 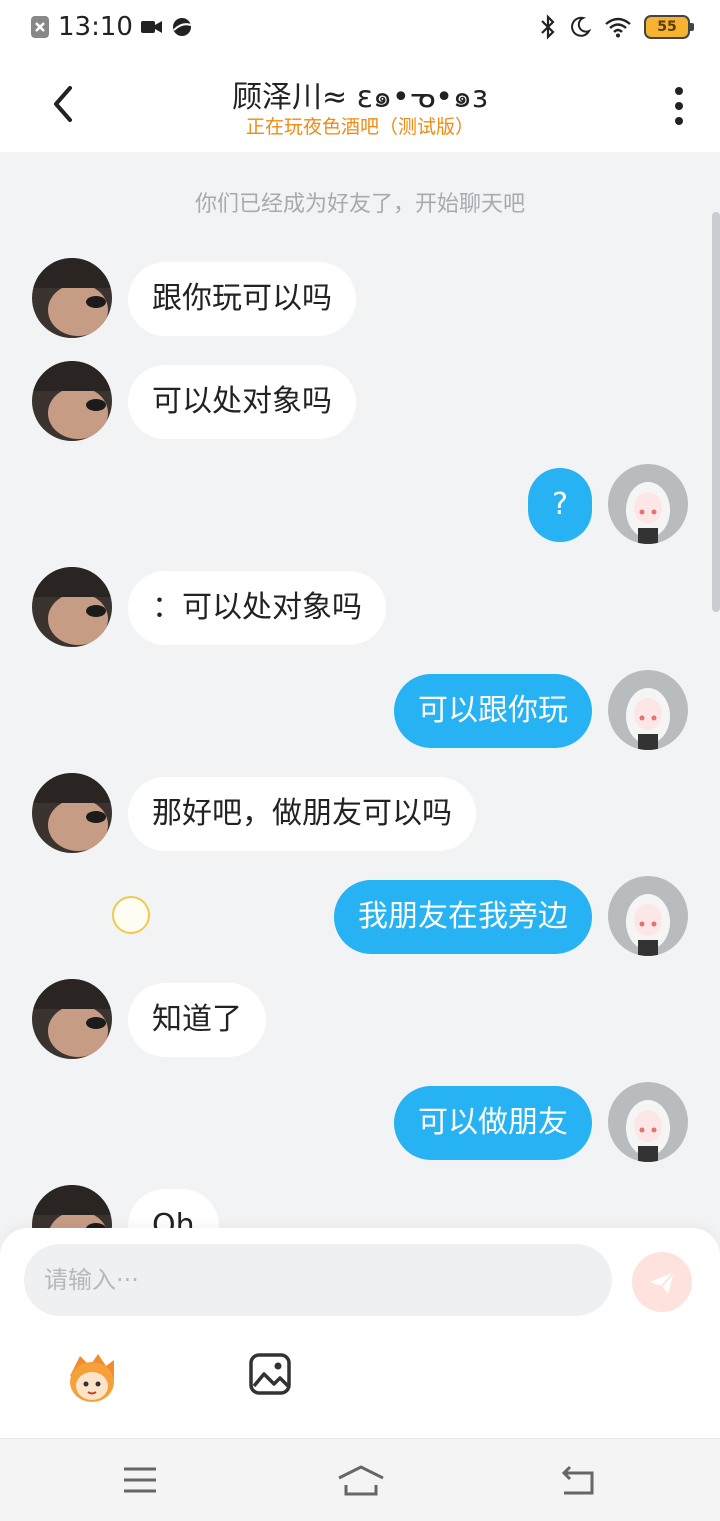 What do you see at coordinates (360, 401) in the screenshot?
I see `message-row: 可以处对象吗` at bounding box center [360, 401].